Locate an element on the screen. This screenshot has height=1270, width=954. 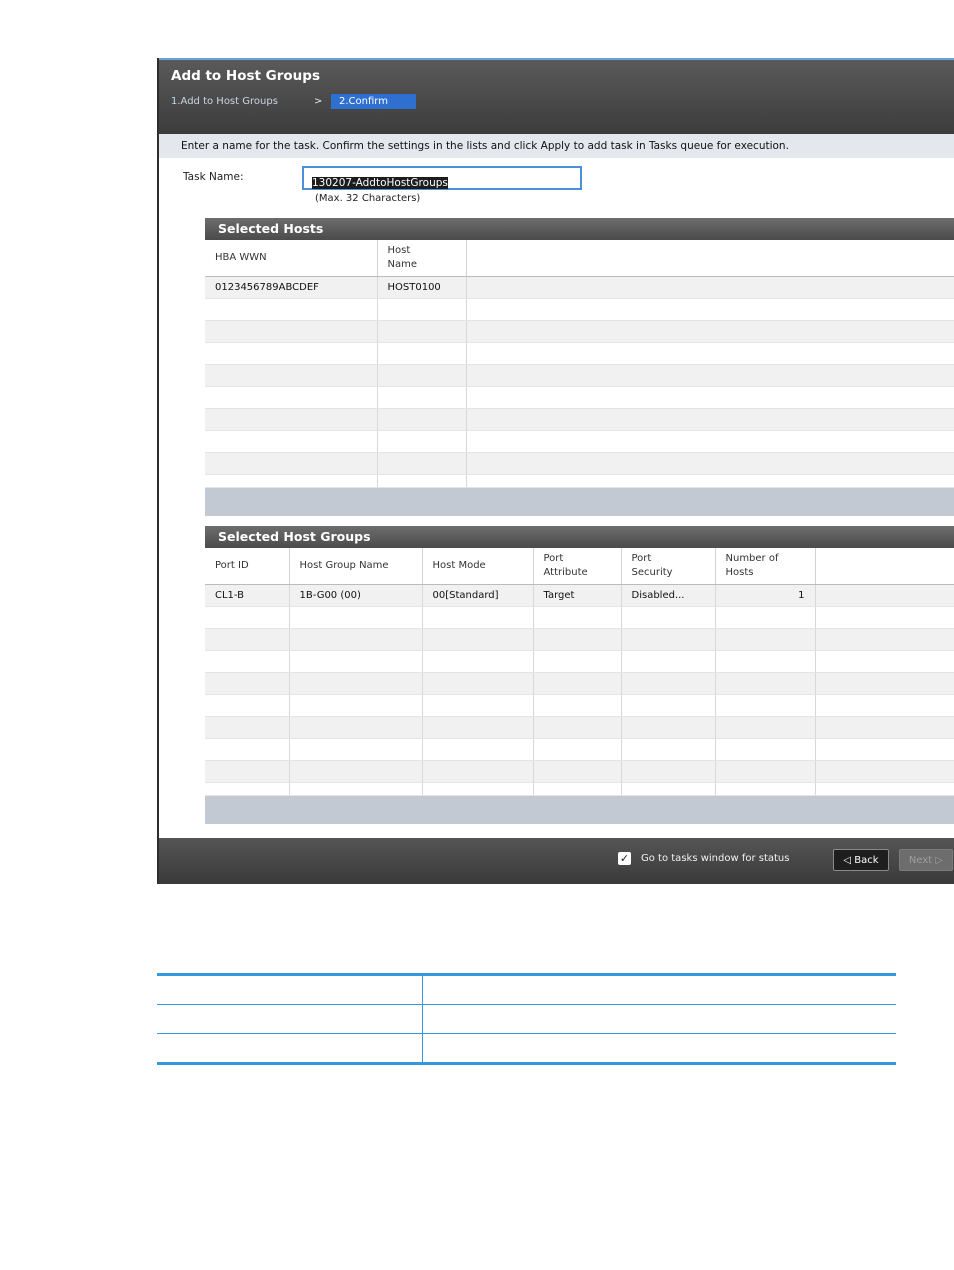
next-button: Next ▷ is located at coordinates (926, 860).